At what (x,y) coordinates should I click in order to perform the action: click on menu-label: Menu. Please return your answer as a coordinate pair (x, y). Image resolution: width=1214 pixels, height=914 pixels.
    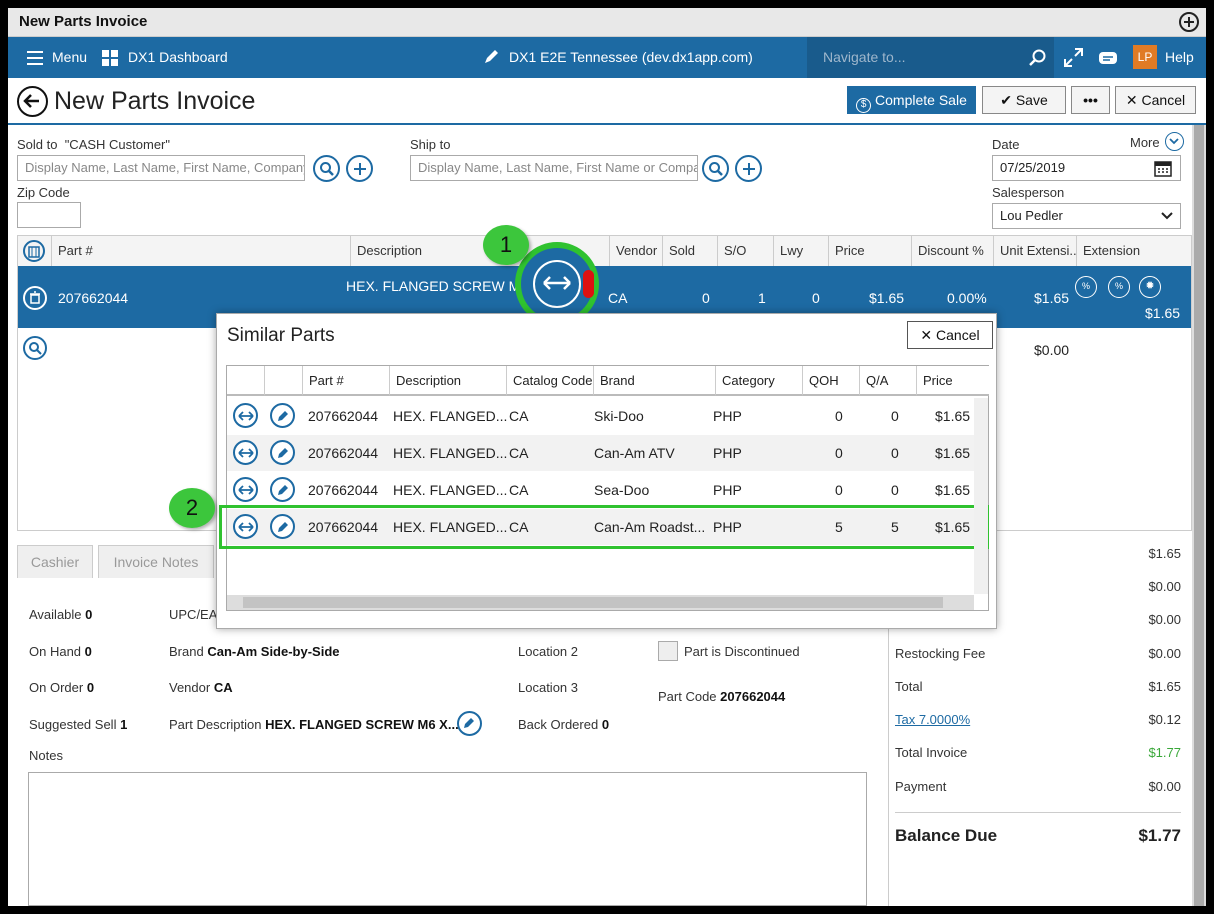
    Looking at the image, I should click on (69, 57).